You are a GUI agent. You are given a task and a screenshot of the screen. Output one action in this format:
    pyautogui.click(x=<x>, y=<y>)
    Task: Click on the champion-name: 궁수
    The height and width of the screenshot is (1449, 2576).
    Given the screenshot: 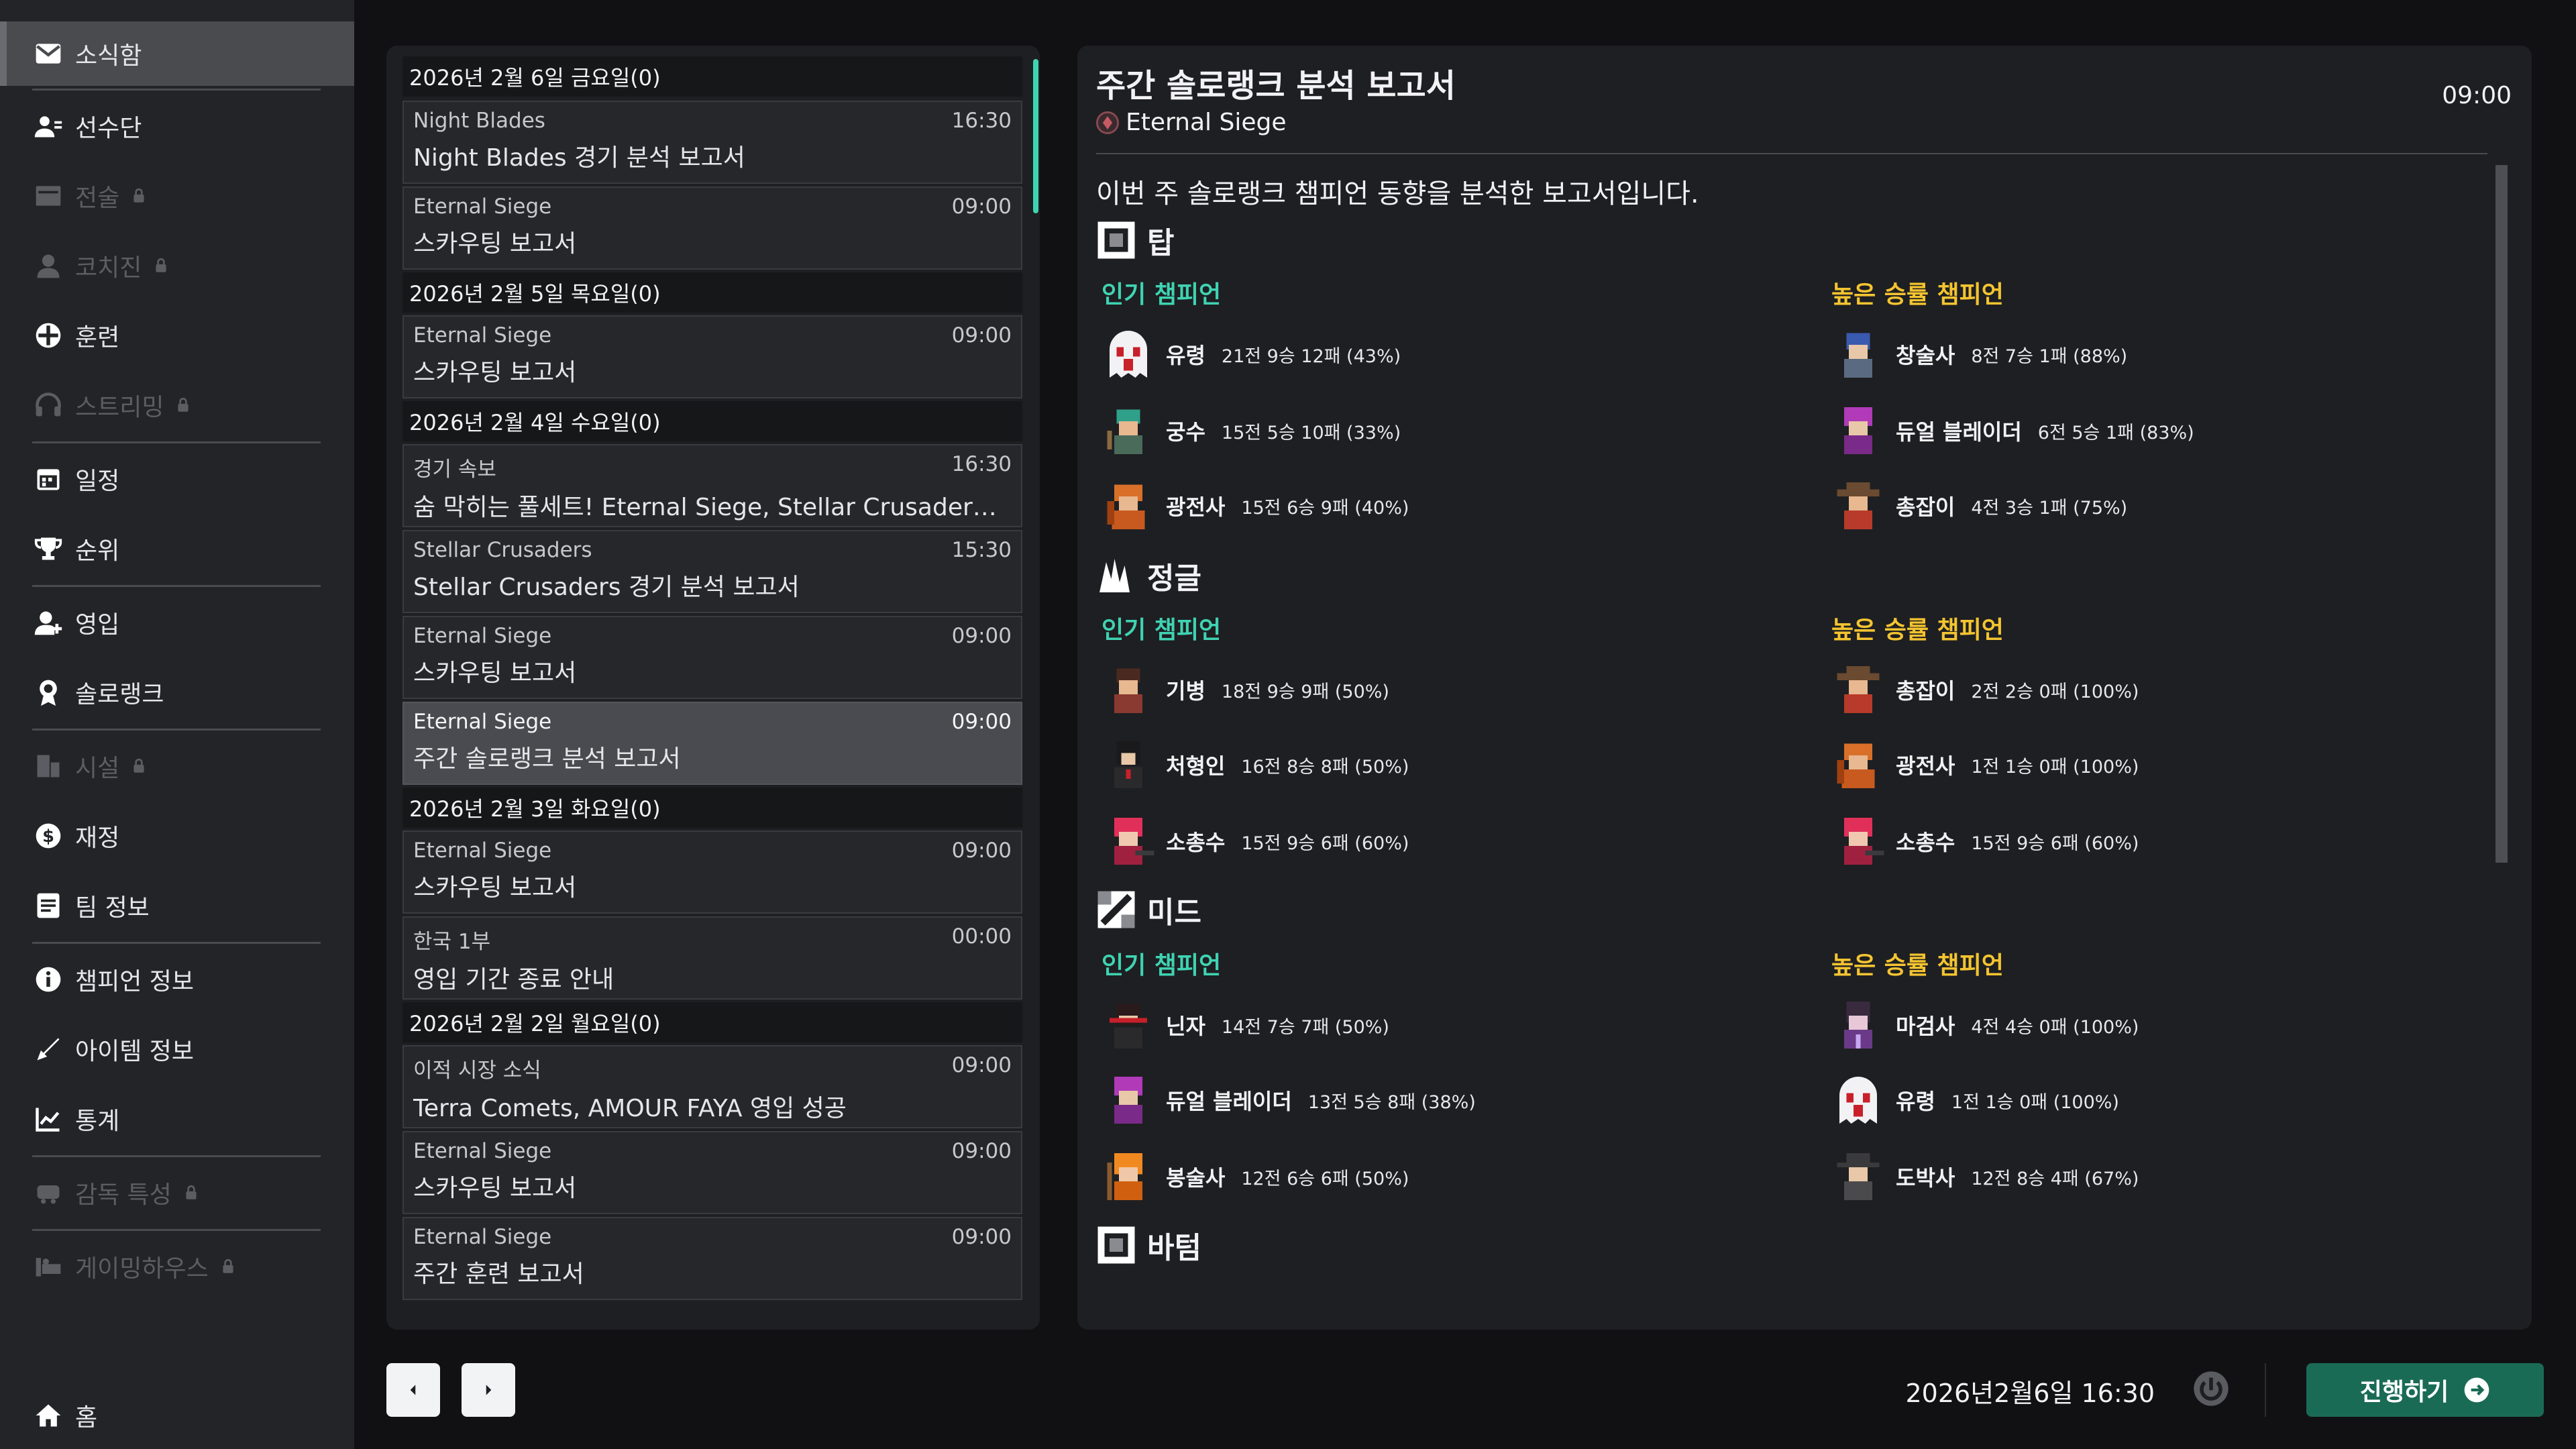 What is the action you would take?
    pyautogui.click(x=1185, y=432)
    